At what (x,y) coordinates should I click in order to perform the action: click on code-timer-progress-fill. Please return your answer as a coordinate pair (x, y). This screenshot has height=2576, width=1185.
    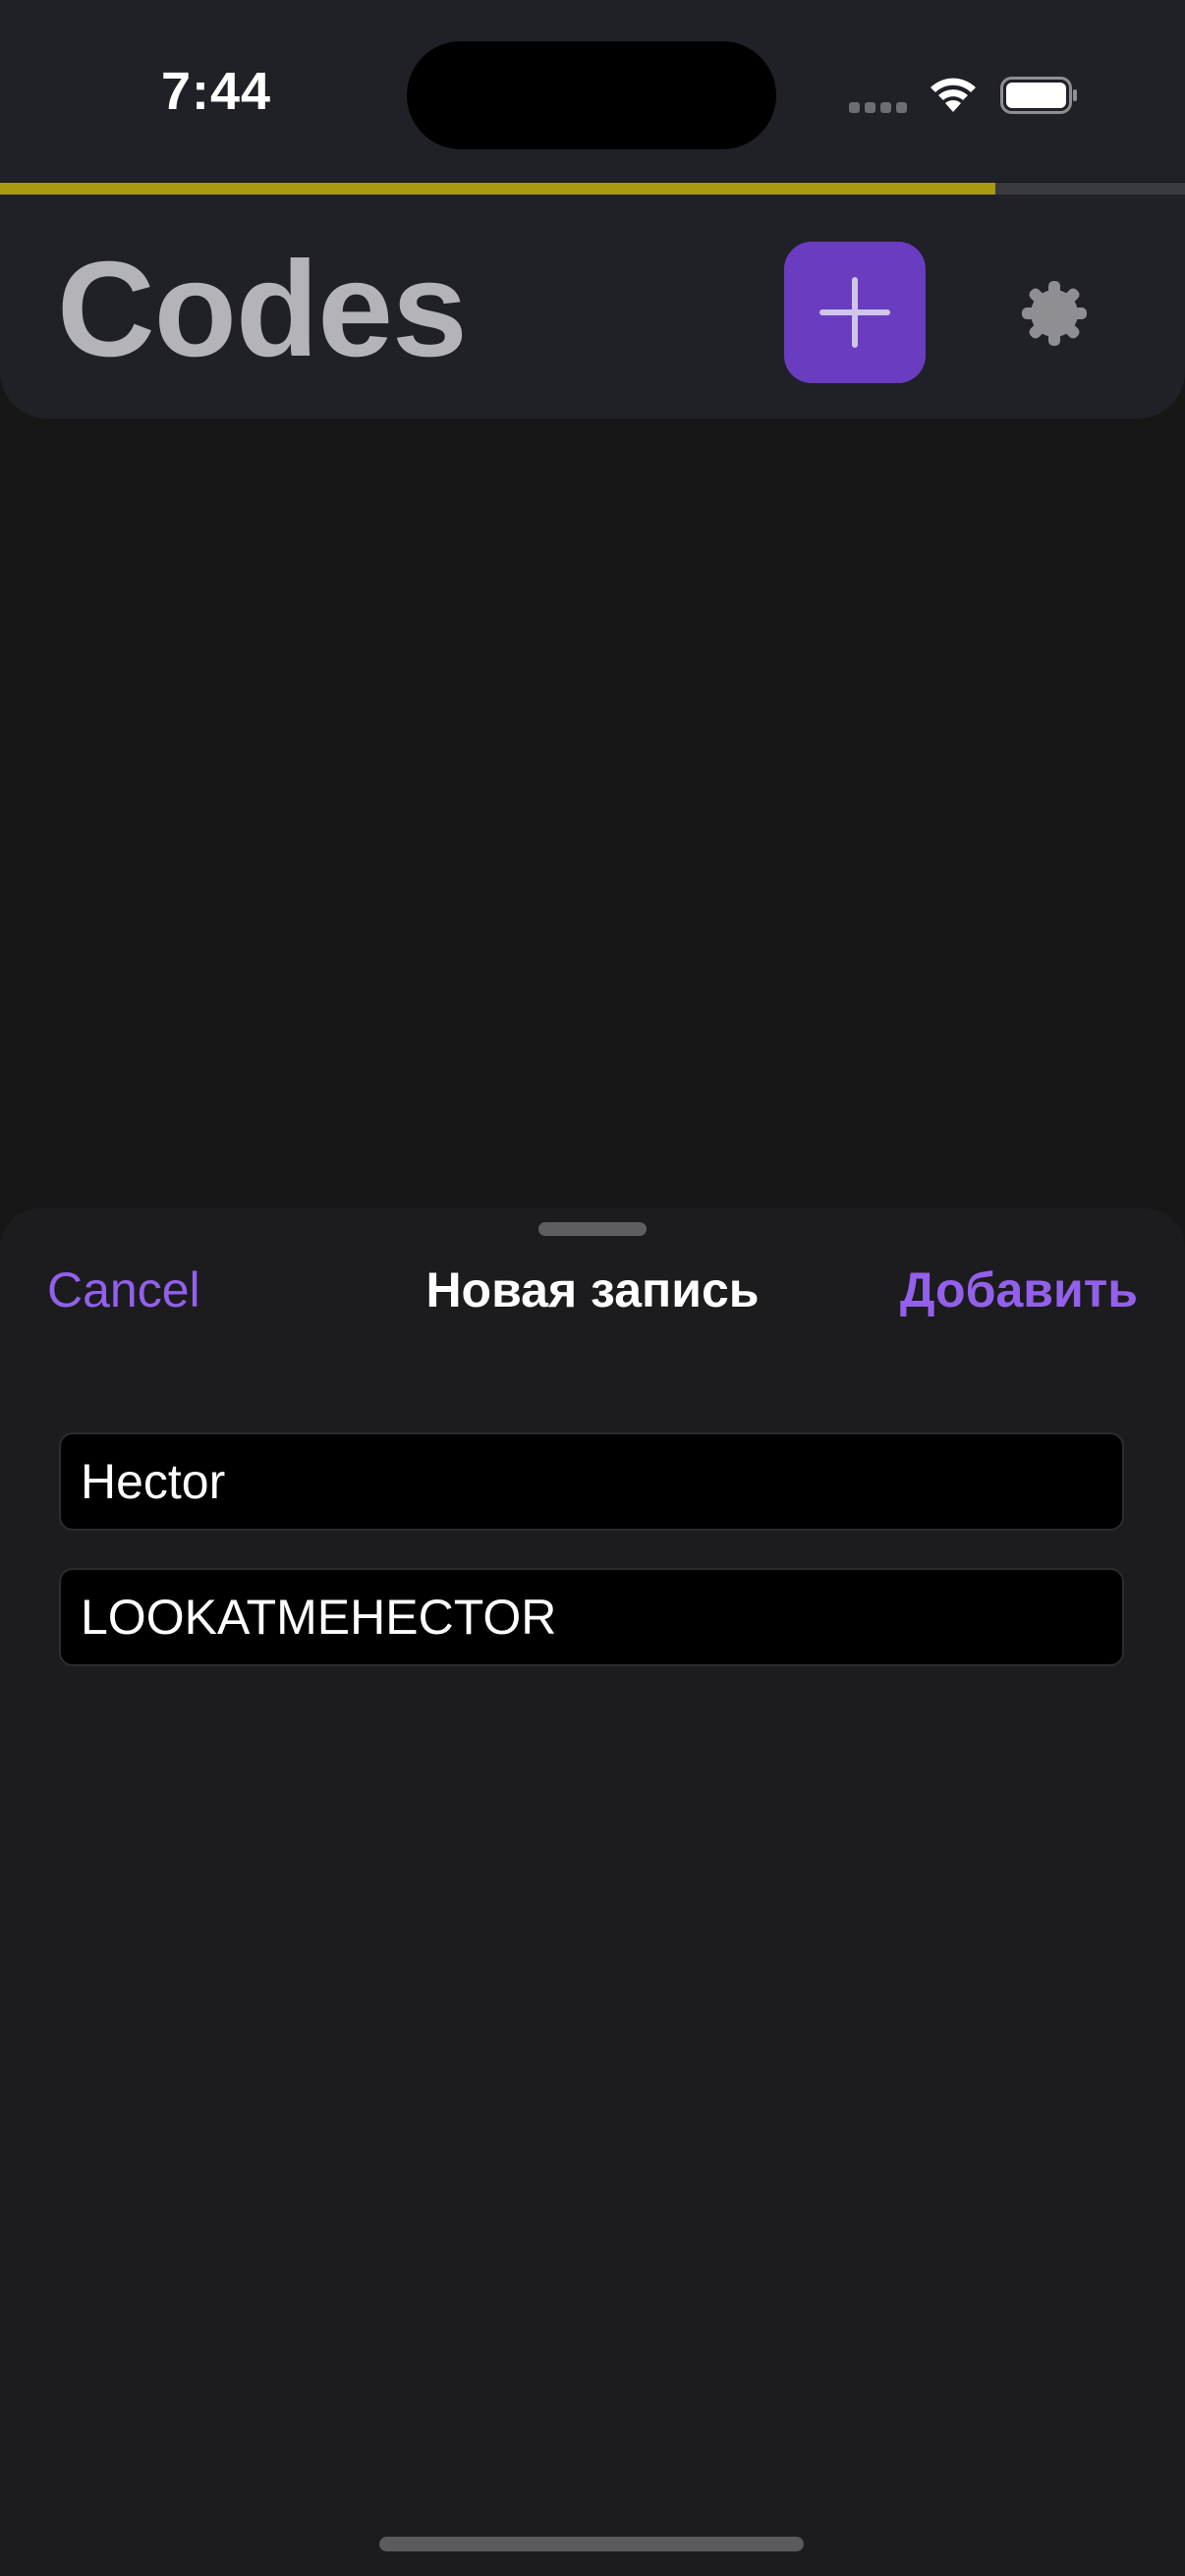
    Looking at the image, I should click on (498, 189).